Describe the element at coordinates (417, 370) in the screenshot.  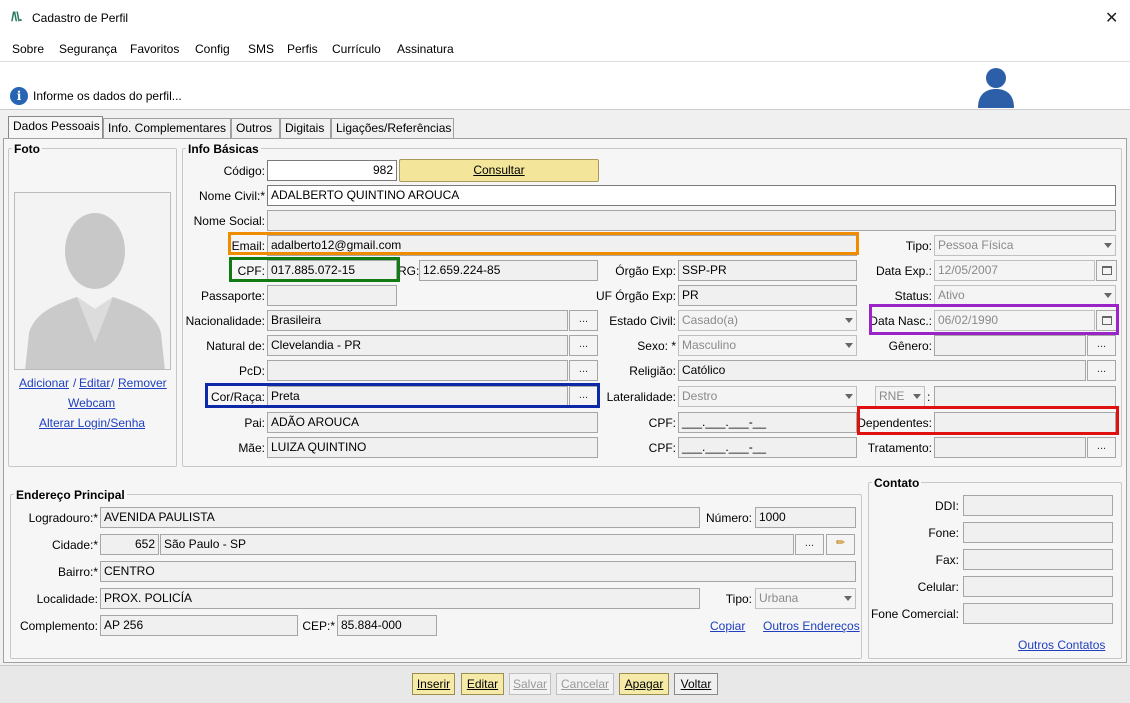
I see `pcd-field` at that location.